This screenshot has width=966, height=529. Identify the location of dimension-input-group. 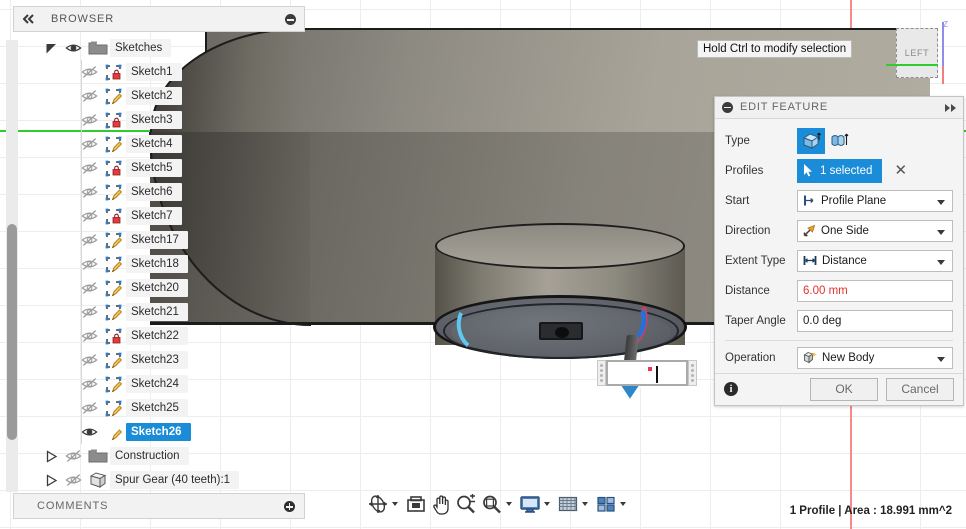
(647, 373).